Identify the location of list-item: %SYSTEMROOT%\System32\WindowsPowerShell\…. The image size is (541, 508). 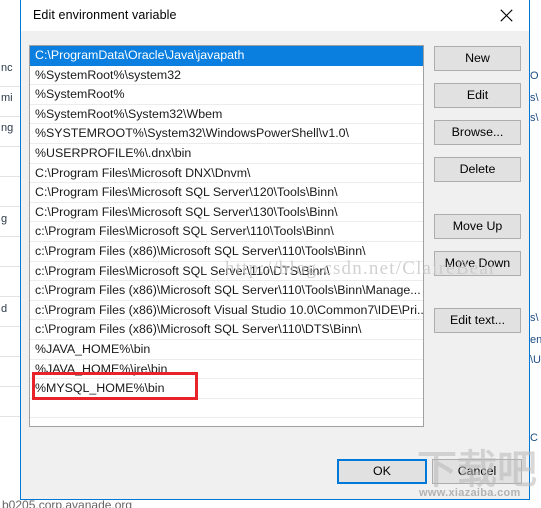
(226, 134).